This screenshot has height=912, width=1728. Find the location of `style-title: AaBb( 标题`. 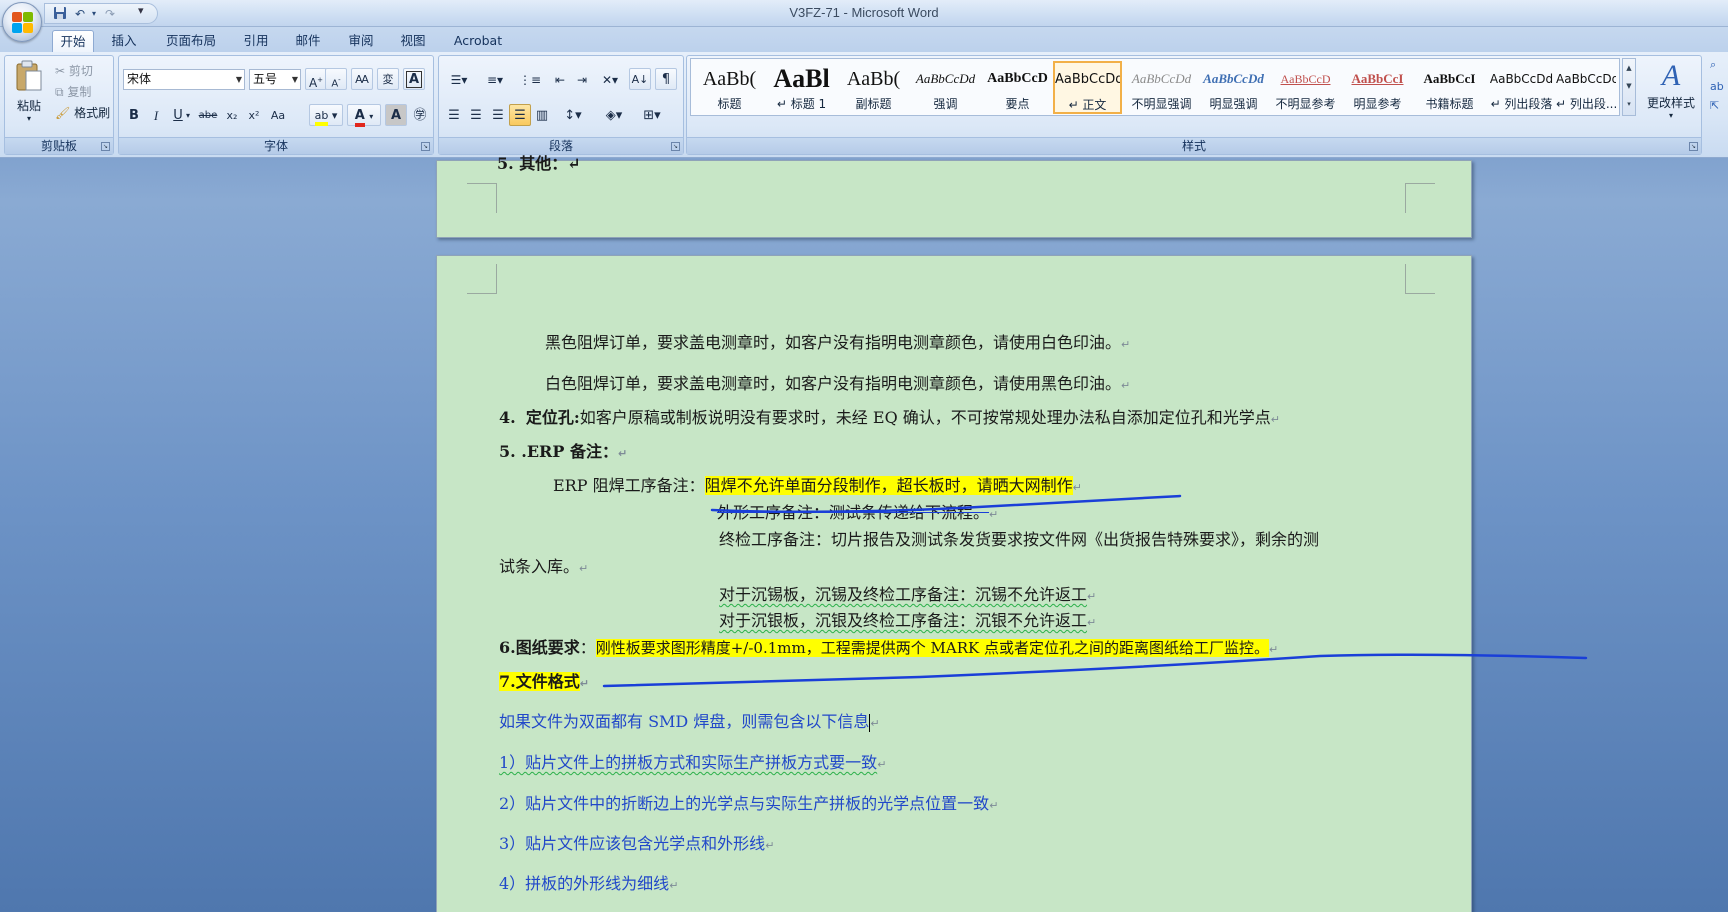

style-title: AaBb( 标题 is located at coordinates (729, 87).